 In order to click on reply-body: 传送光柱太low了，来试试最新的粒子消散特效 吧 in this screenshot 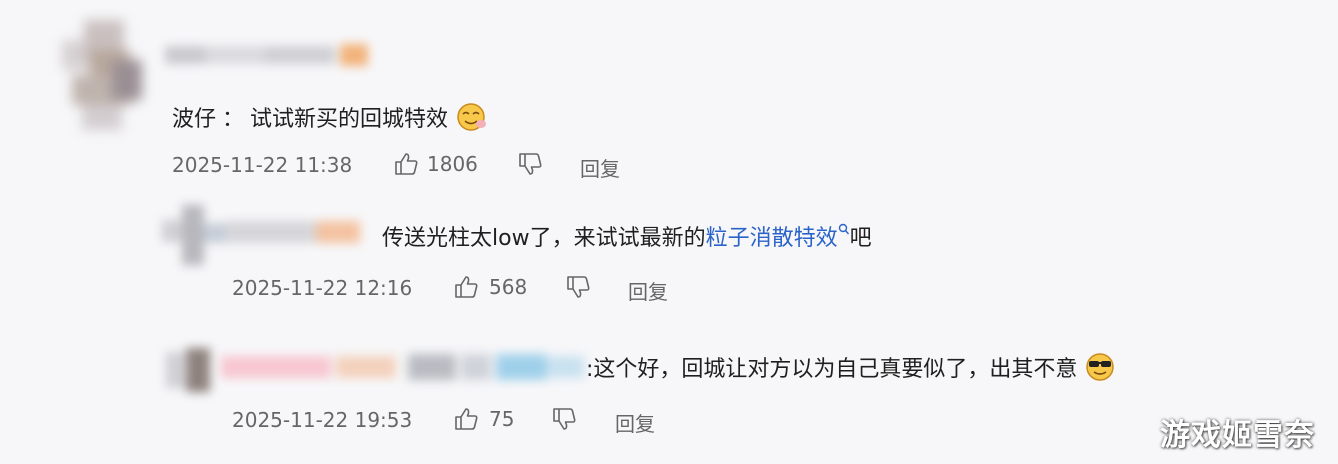, I will do `click(627, 236)`.